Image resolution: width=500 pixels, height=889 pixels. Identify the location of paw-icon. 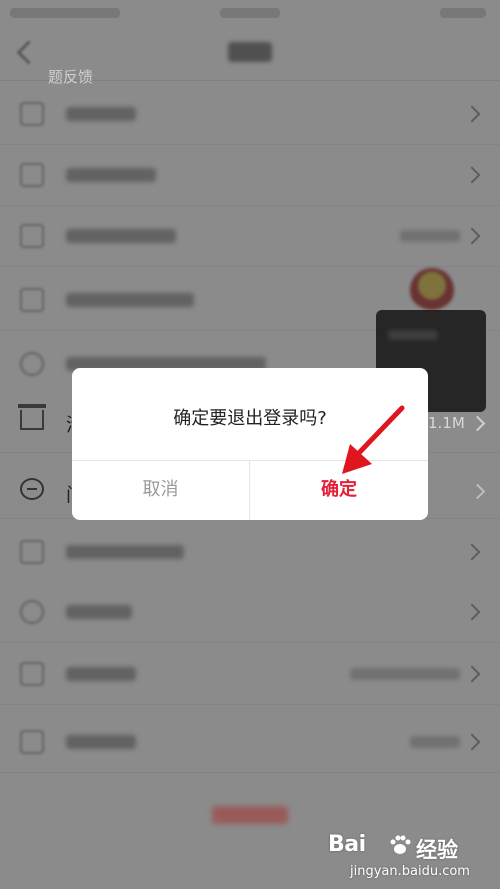
(400, 844).